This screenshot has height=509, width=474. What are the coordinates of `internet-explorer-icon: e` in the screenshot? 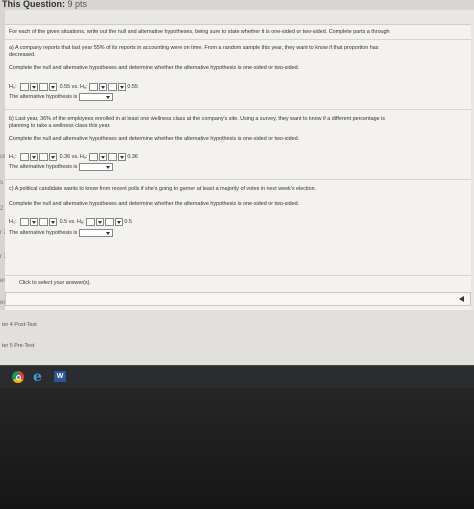 It's located at (39, 377).